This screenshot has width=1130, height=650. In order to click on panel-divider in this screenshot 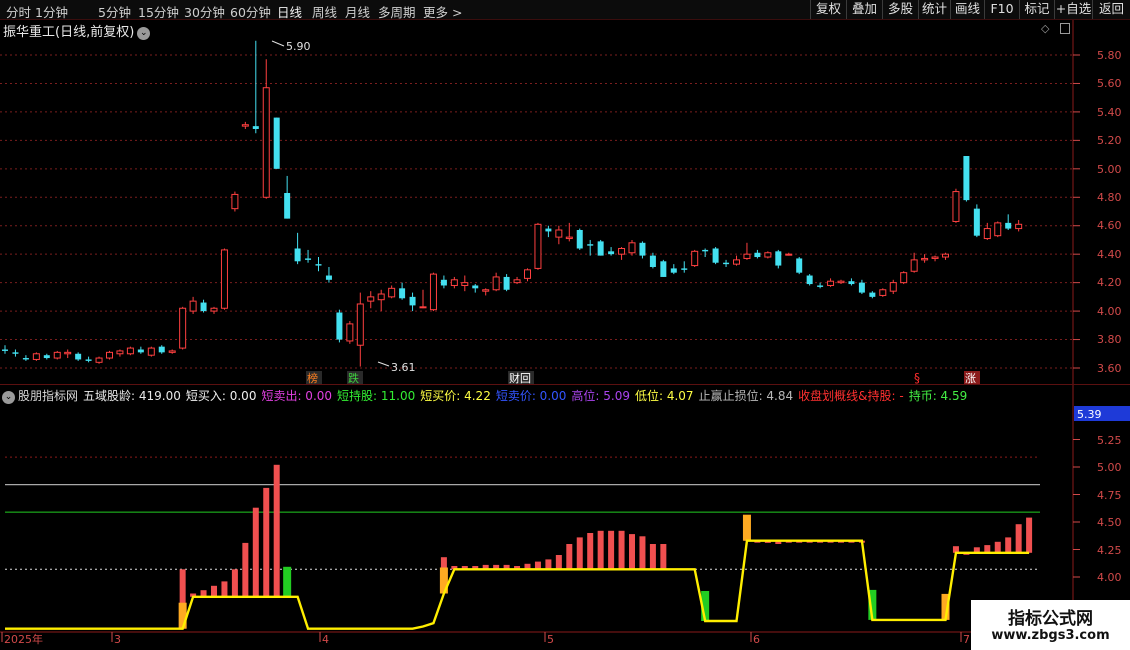, I will do `click(565, 384)`.